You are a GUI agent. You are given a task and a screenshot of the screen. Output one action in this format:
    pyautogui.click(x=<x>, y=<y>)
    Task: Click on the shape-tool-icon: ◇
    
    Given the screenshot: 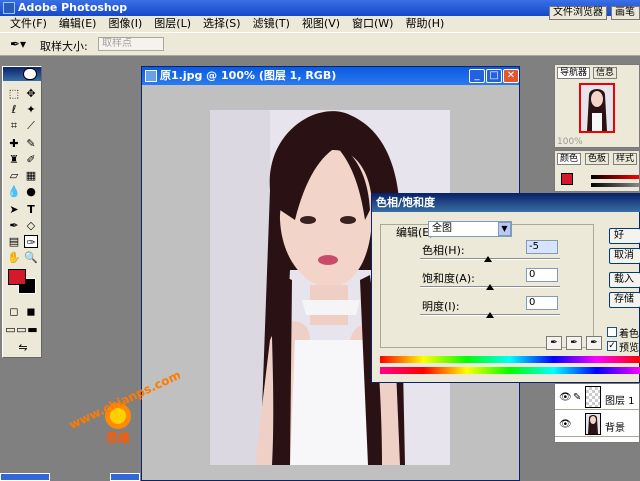 What is the action you would take?
    pyautogui.click(x=31, y=225)
    